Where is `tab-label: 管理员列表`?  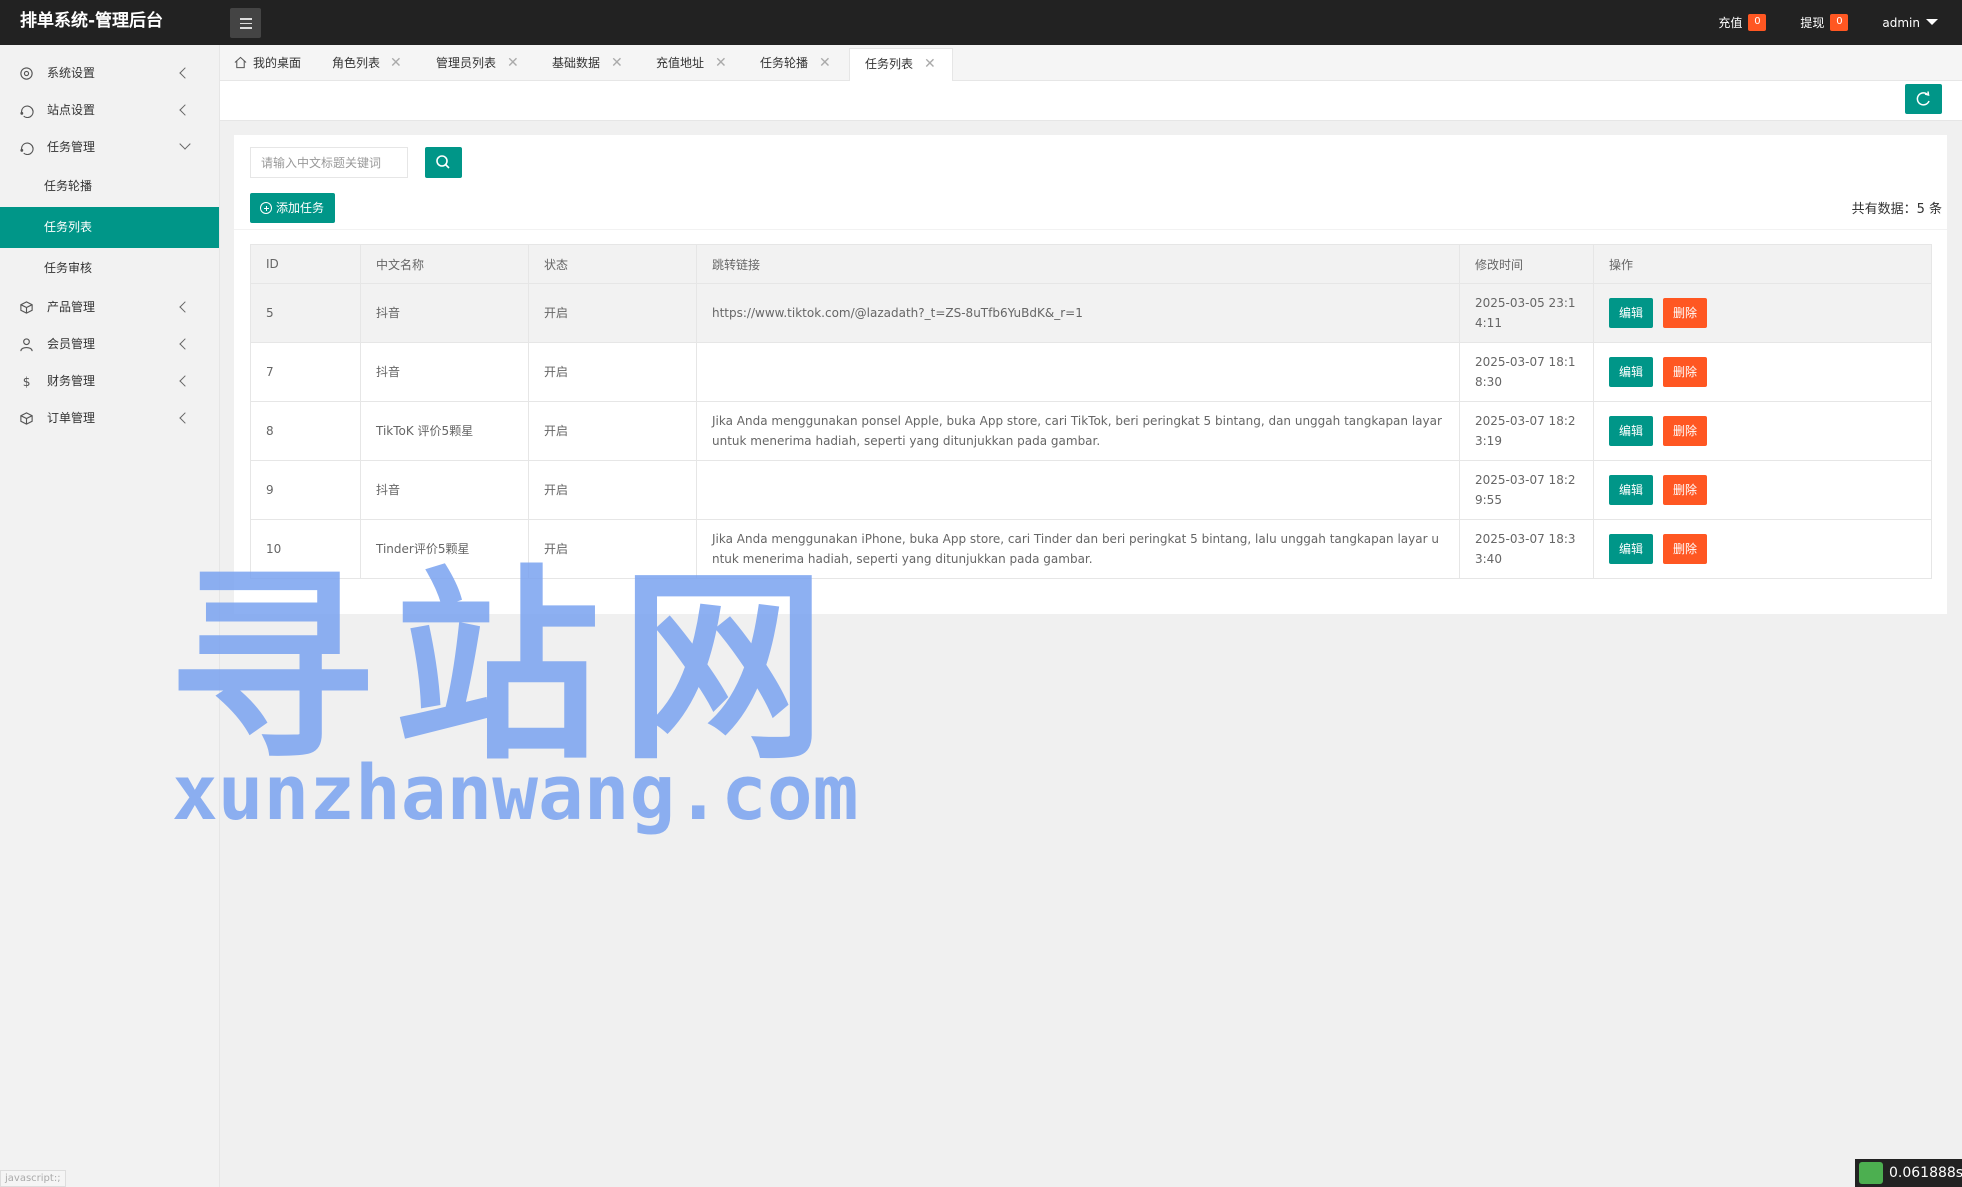 tab-label: 管理员列表 is located at coordinates (466, 63).